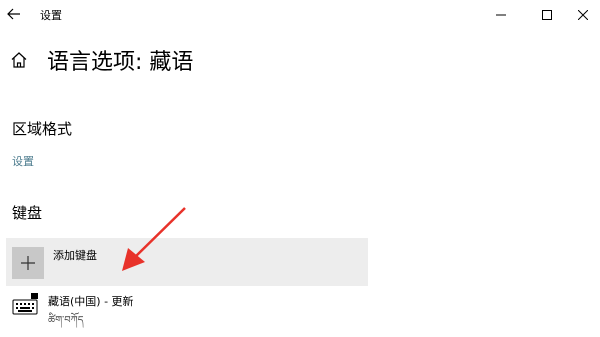 This screenshot has width=600, height=337. Describe the element at coordinates (25, 304) in the screenshot. I see `keyboard-icon` at that location.